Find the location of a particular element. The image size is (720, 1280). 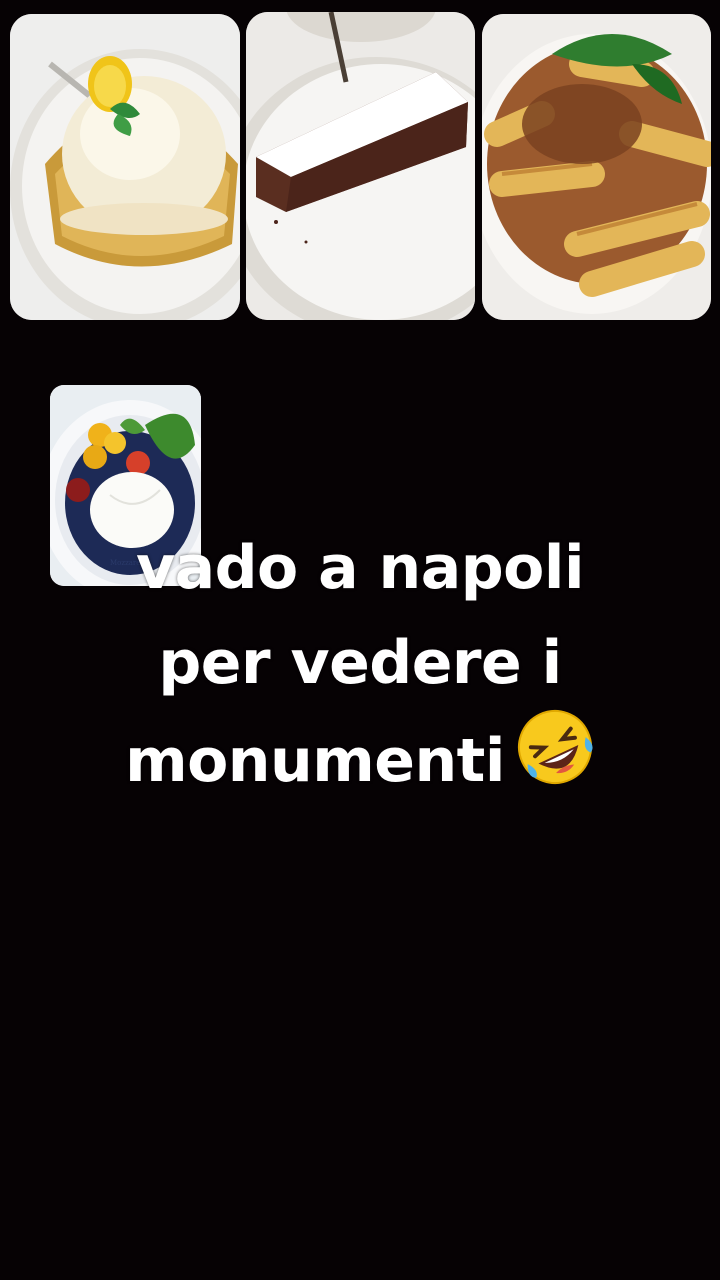

rolling-laughing-emoji-icon is located at coordinates (555, 747).